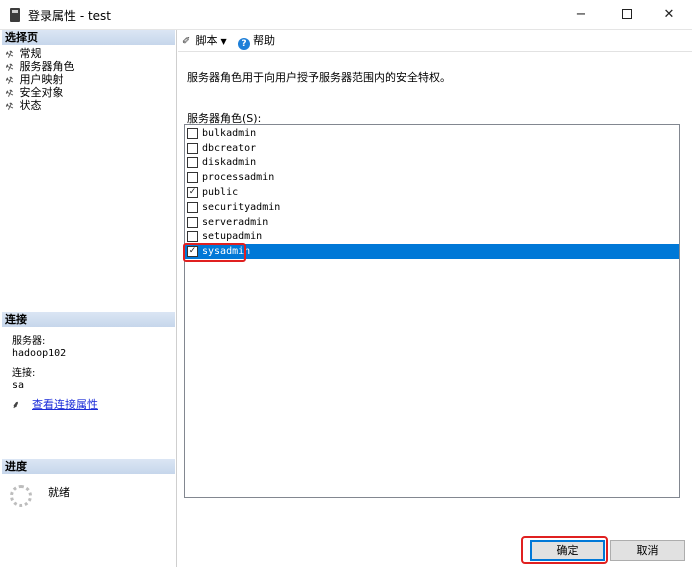 The height and width of the screenshot is (567, 692). Describe the element at coordinates (432, 222) in the screenshot. I see `role-row-serveradmin: serveradmin` at that location.